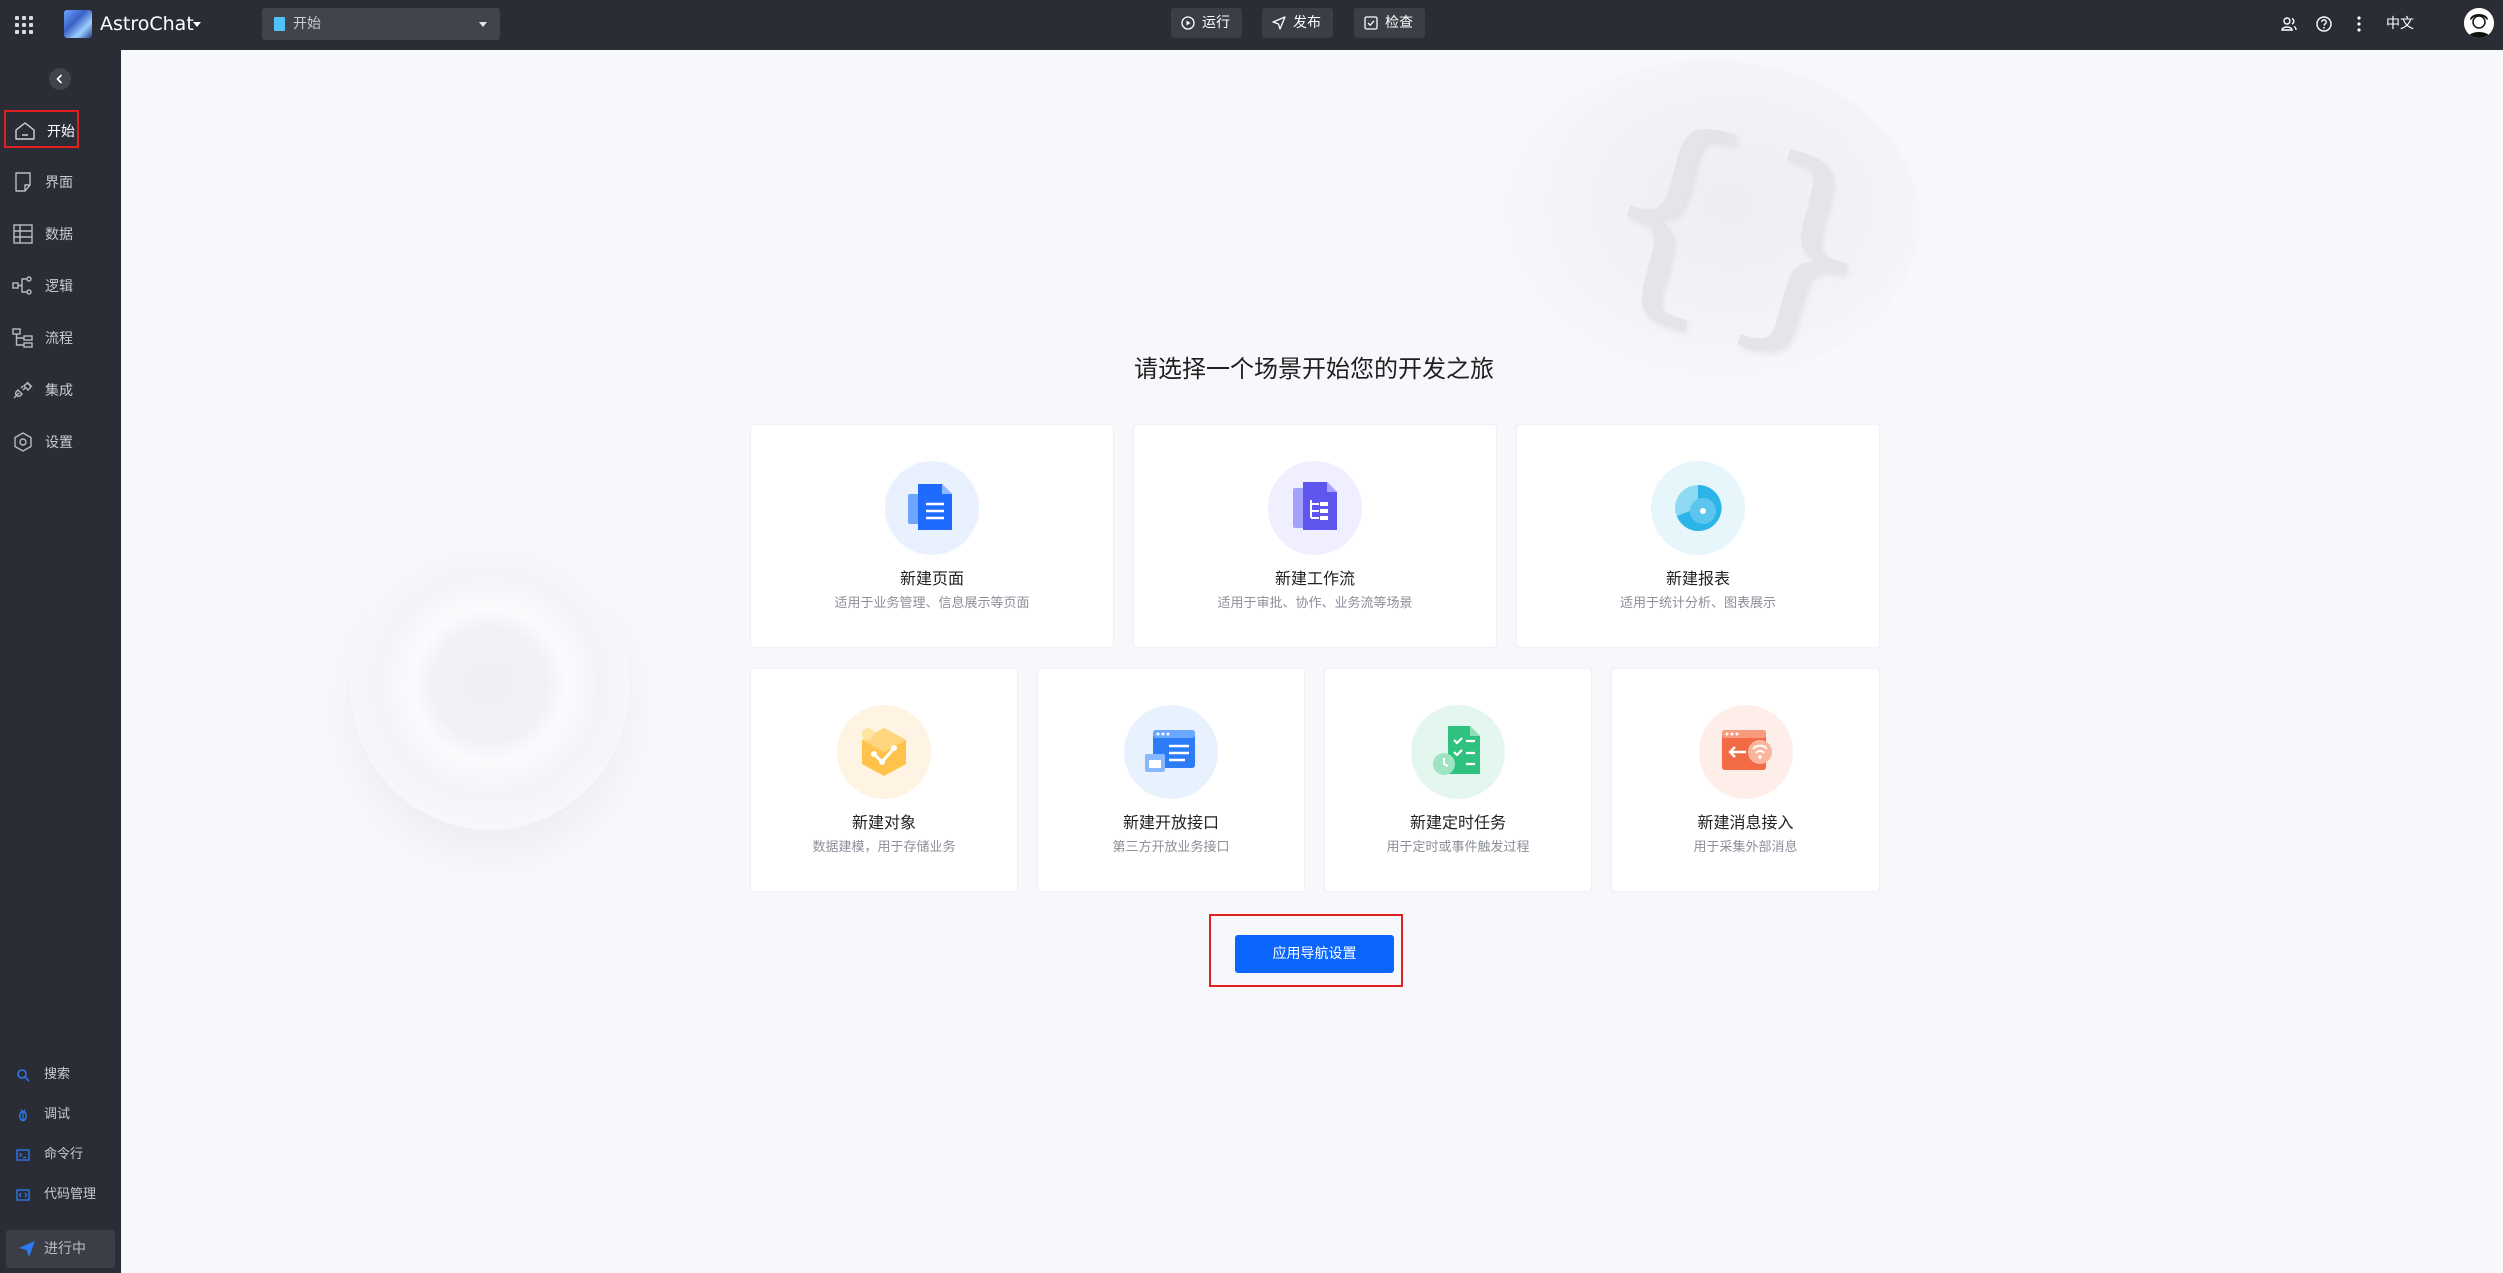 The height and width of the screenshot is (1273, 2503). Describe the element at coordinates (41, 338) in the screenshot. I see `sidebar-item-flow: 流程` at that location.